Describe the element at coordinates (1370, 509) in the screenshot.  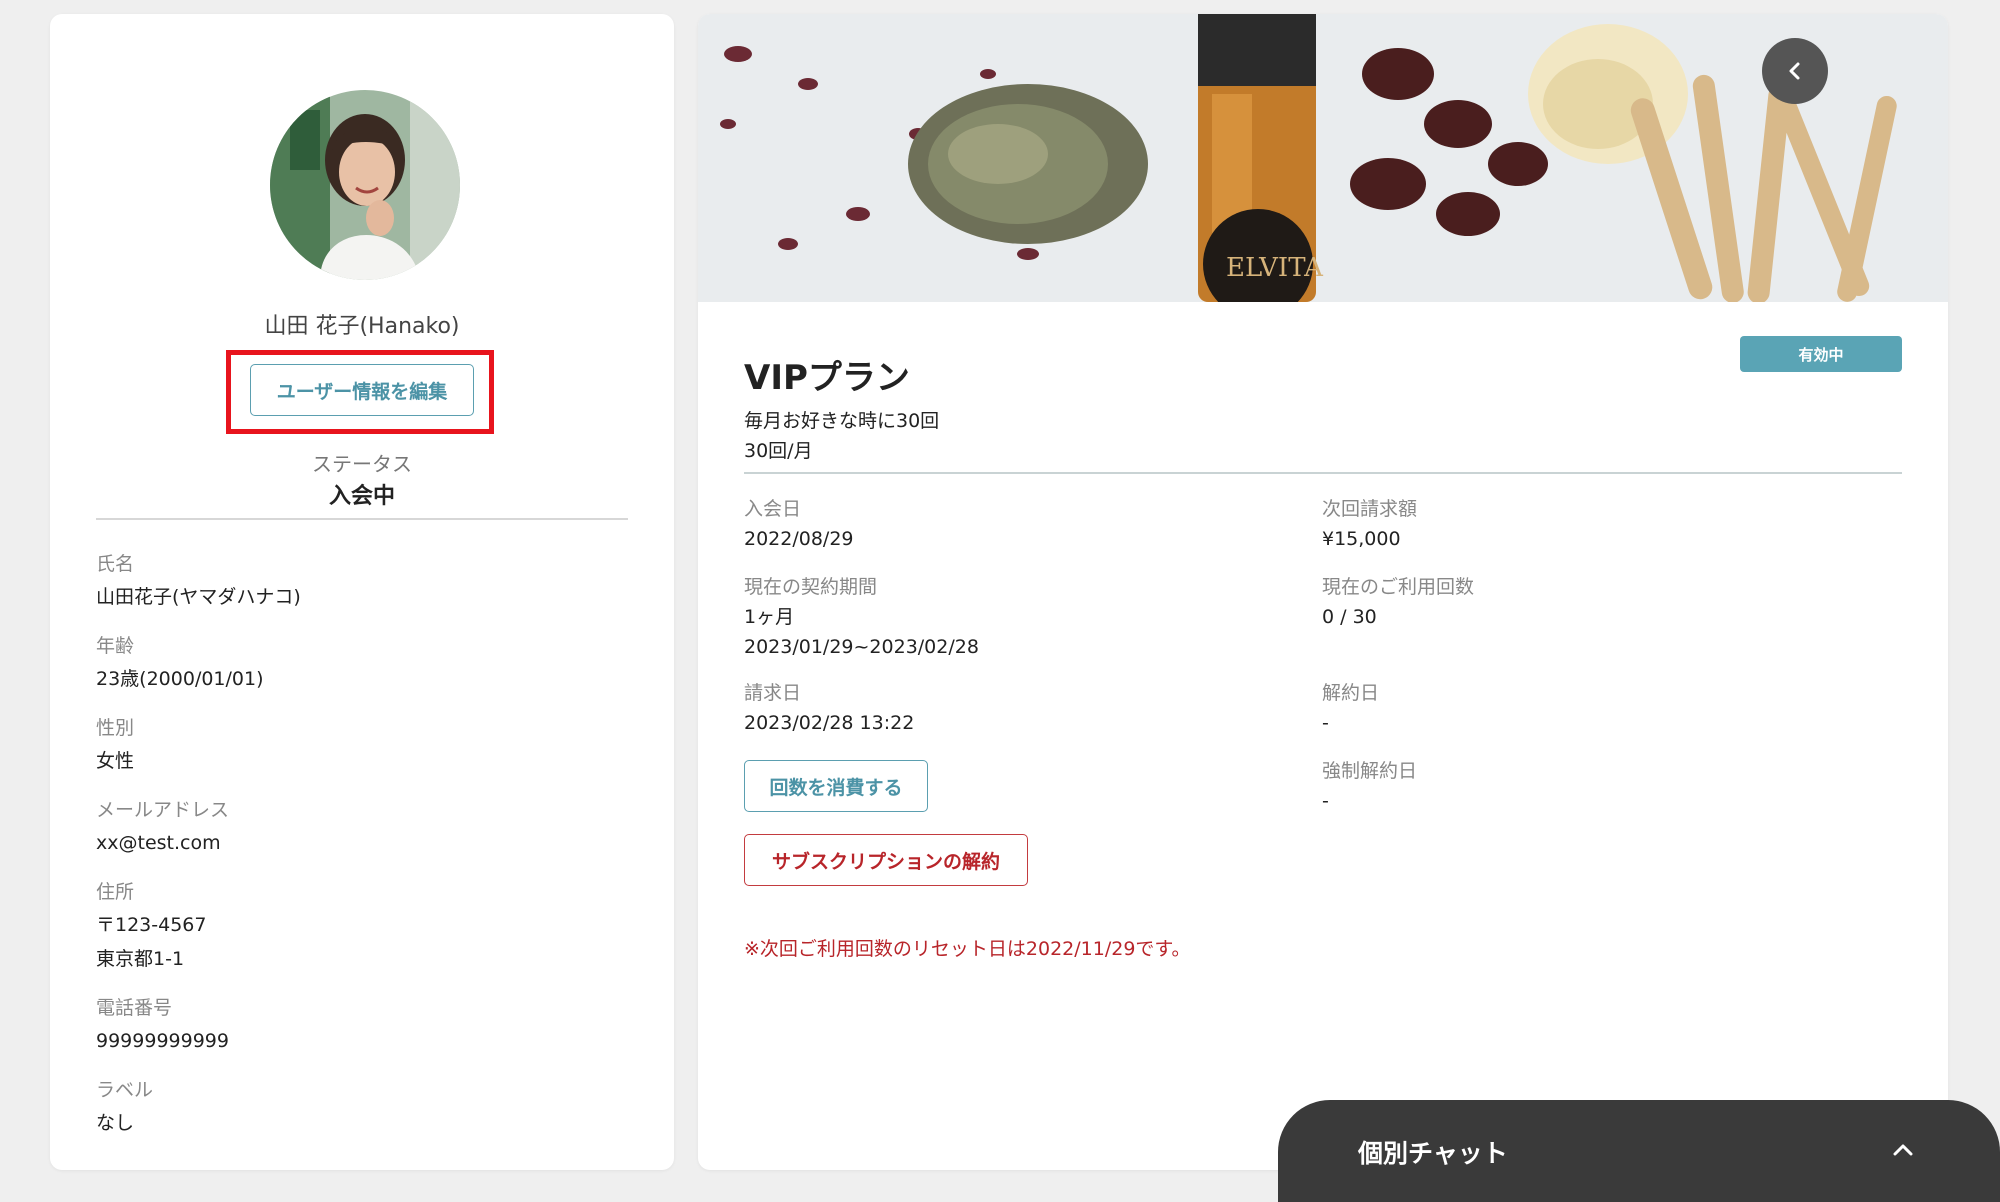
I see `info-label: 次回請求額` at that location.